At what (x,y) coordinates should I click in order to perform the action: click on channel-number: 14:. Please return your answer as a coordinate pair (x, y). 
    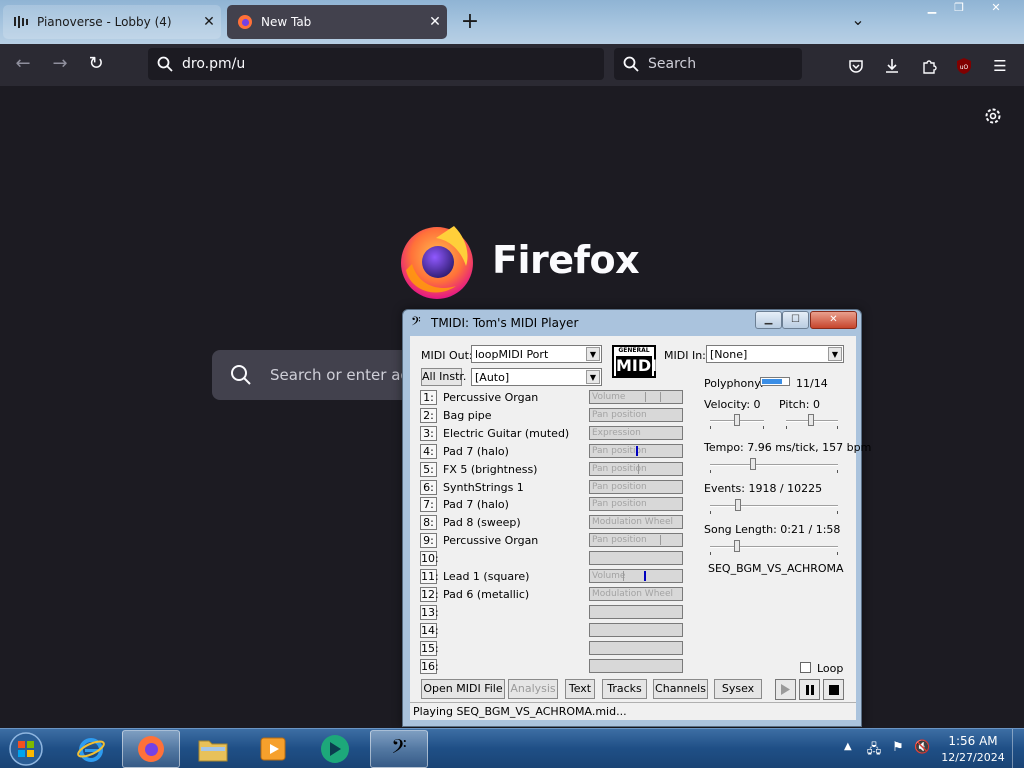
    Looking at the image, I should click on (429, 630).